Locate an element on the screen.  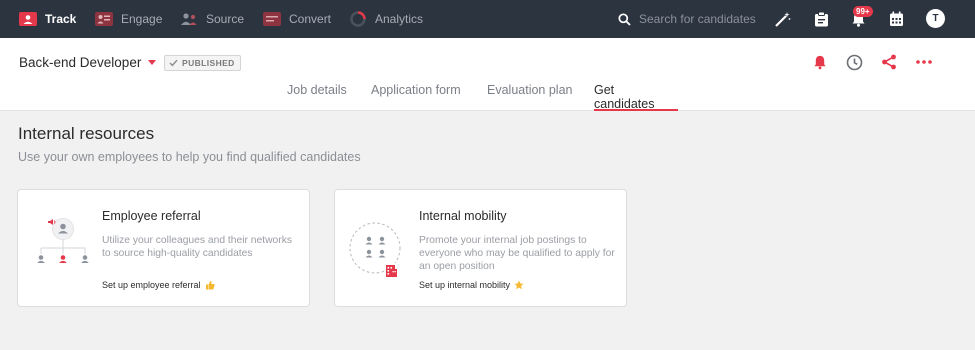
nav-item-label: Source is located at coordinates (225, 19).